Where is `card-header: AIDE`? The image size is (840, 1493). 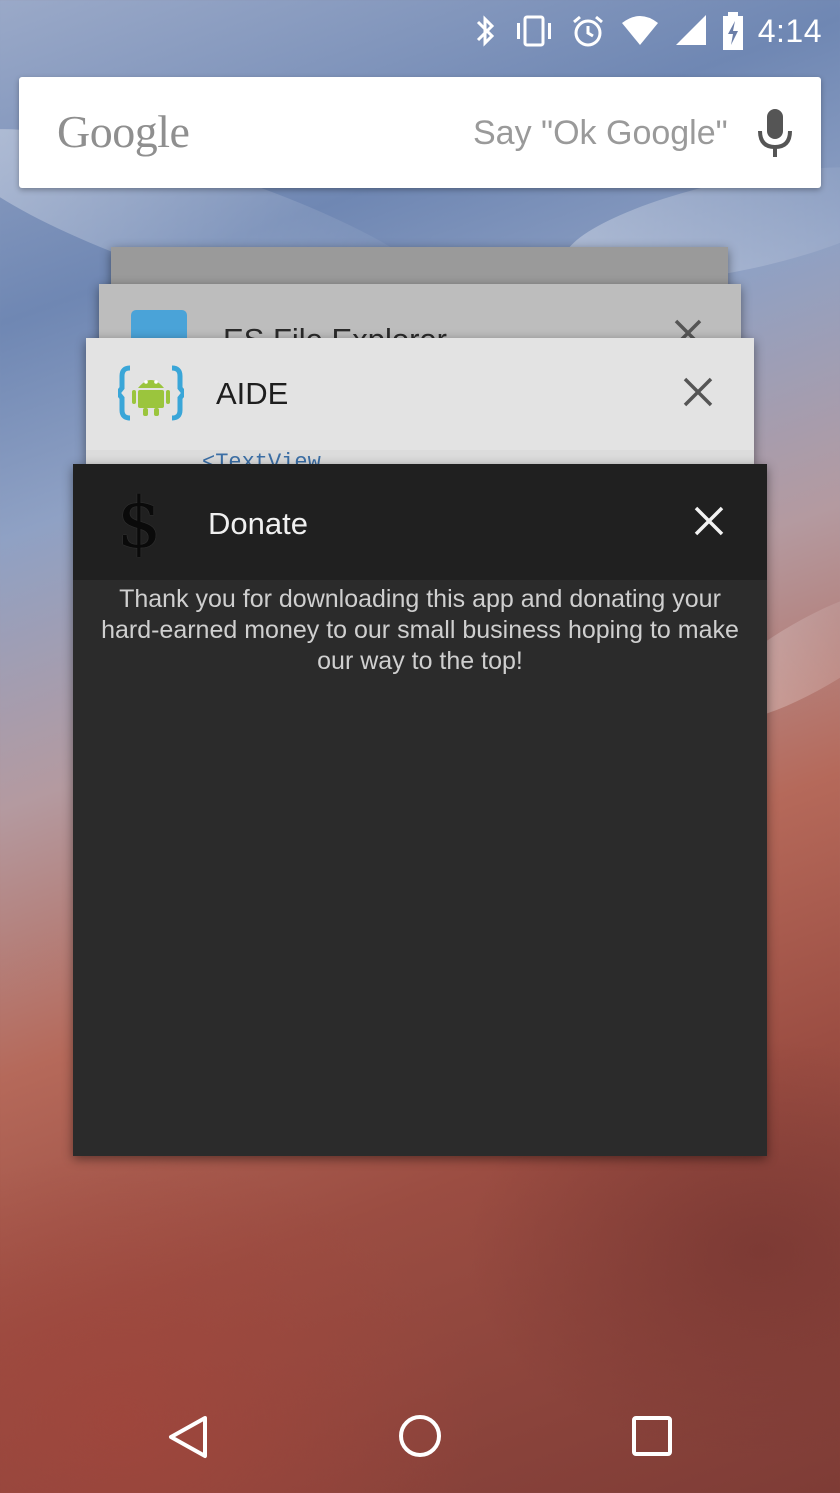
card-header: AIDE is located at coordinates (420, 394).